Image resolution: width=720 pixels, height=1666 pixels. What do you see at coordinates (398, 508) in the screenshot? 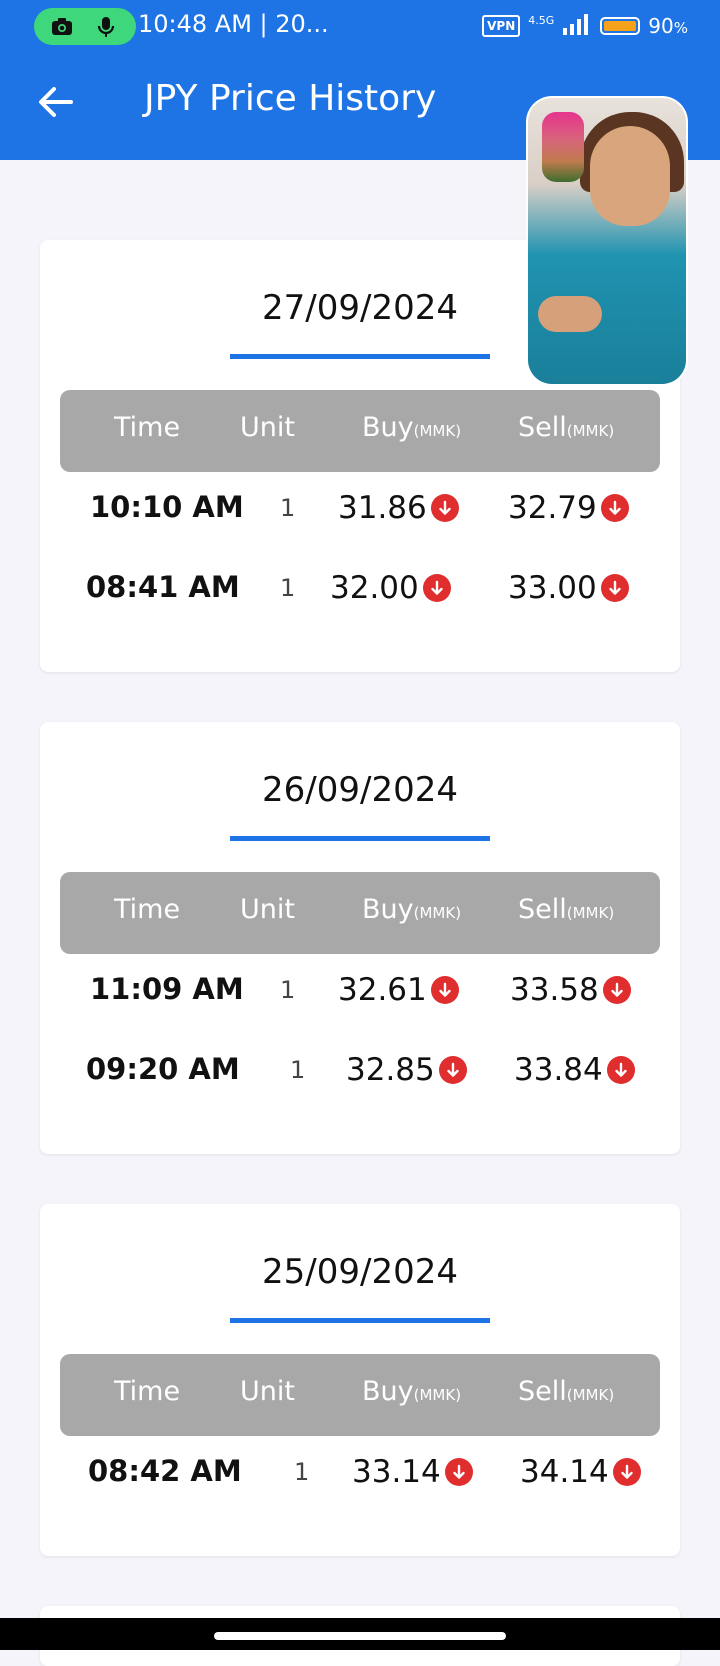
I see `row-buy: 31.86` at bounding box center [398, 508].